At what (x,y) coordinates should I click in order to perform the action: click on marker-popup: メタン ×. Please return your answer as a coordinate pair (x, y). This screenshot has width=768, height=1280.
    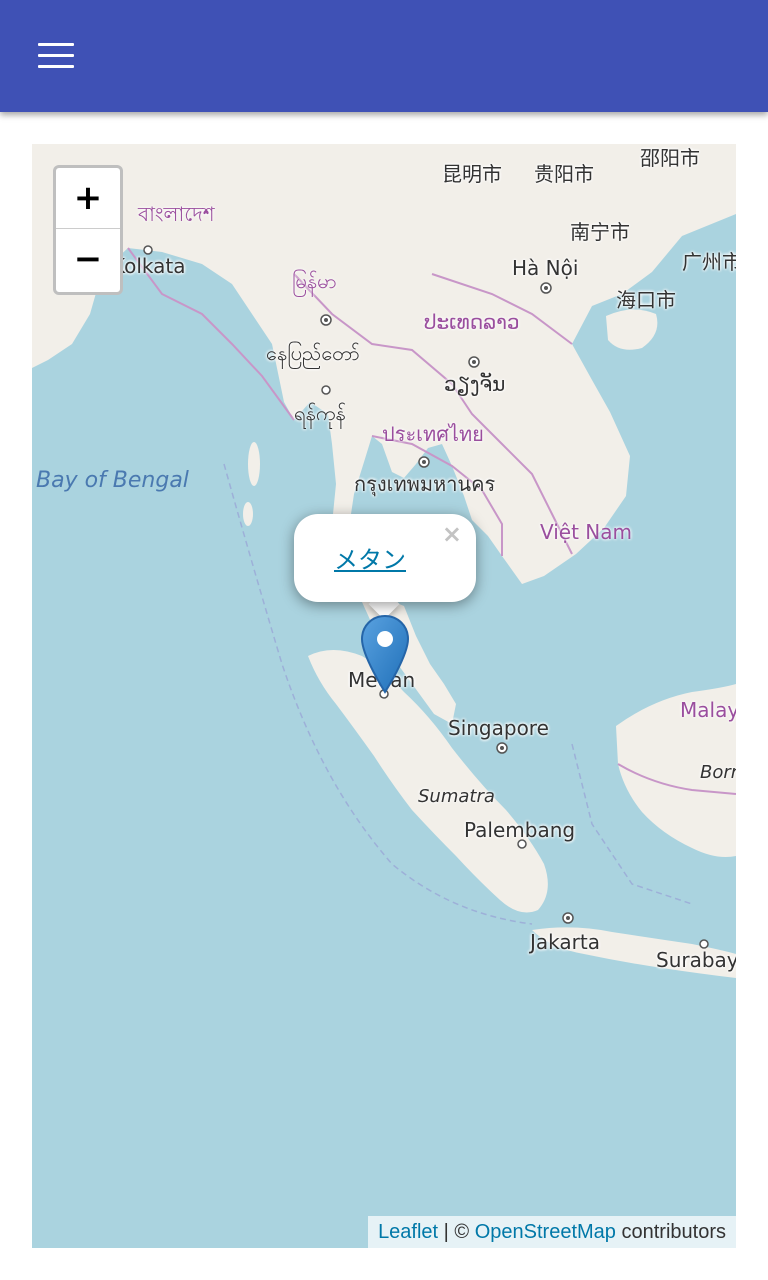
    Looking at the image, I should click on (385, 558).